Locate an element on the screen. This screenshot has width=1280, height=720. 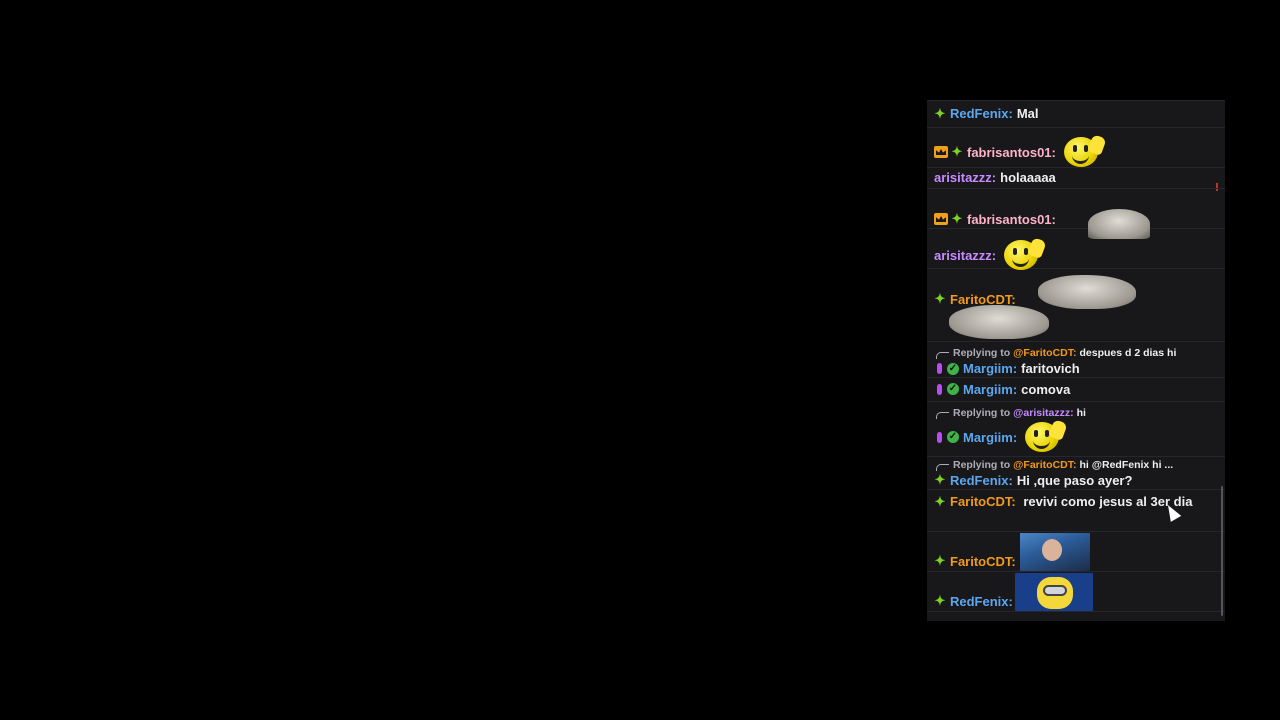
reply-text: despues d 2 dias hi is located at coordinates (1128, 353).